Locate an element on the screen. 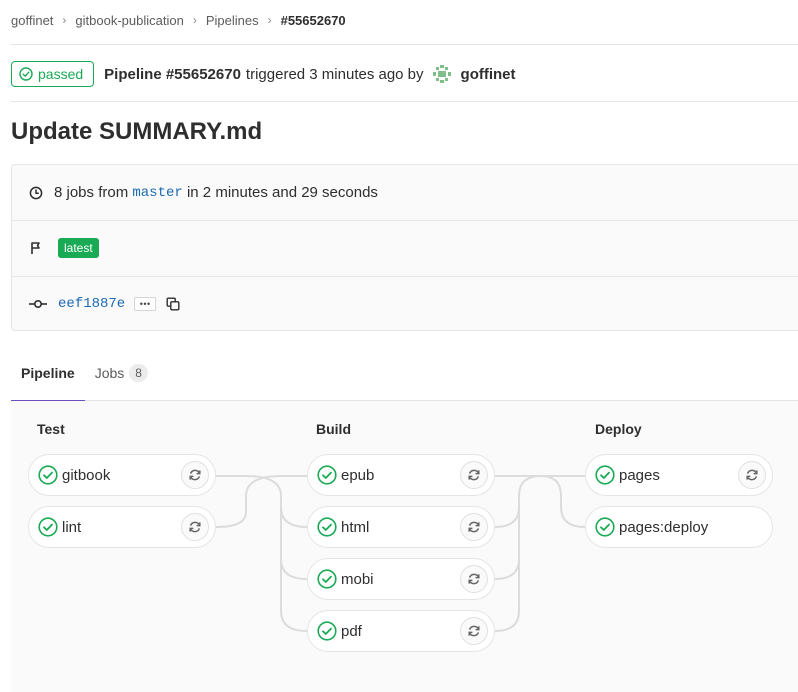 Image resolution: width=798 pixels, height=692 pixels. breadcrumb-item-namespace: goffinet is located at coordinates (32, 20).